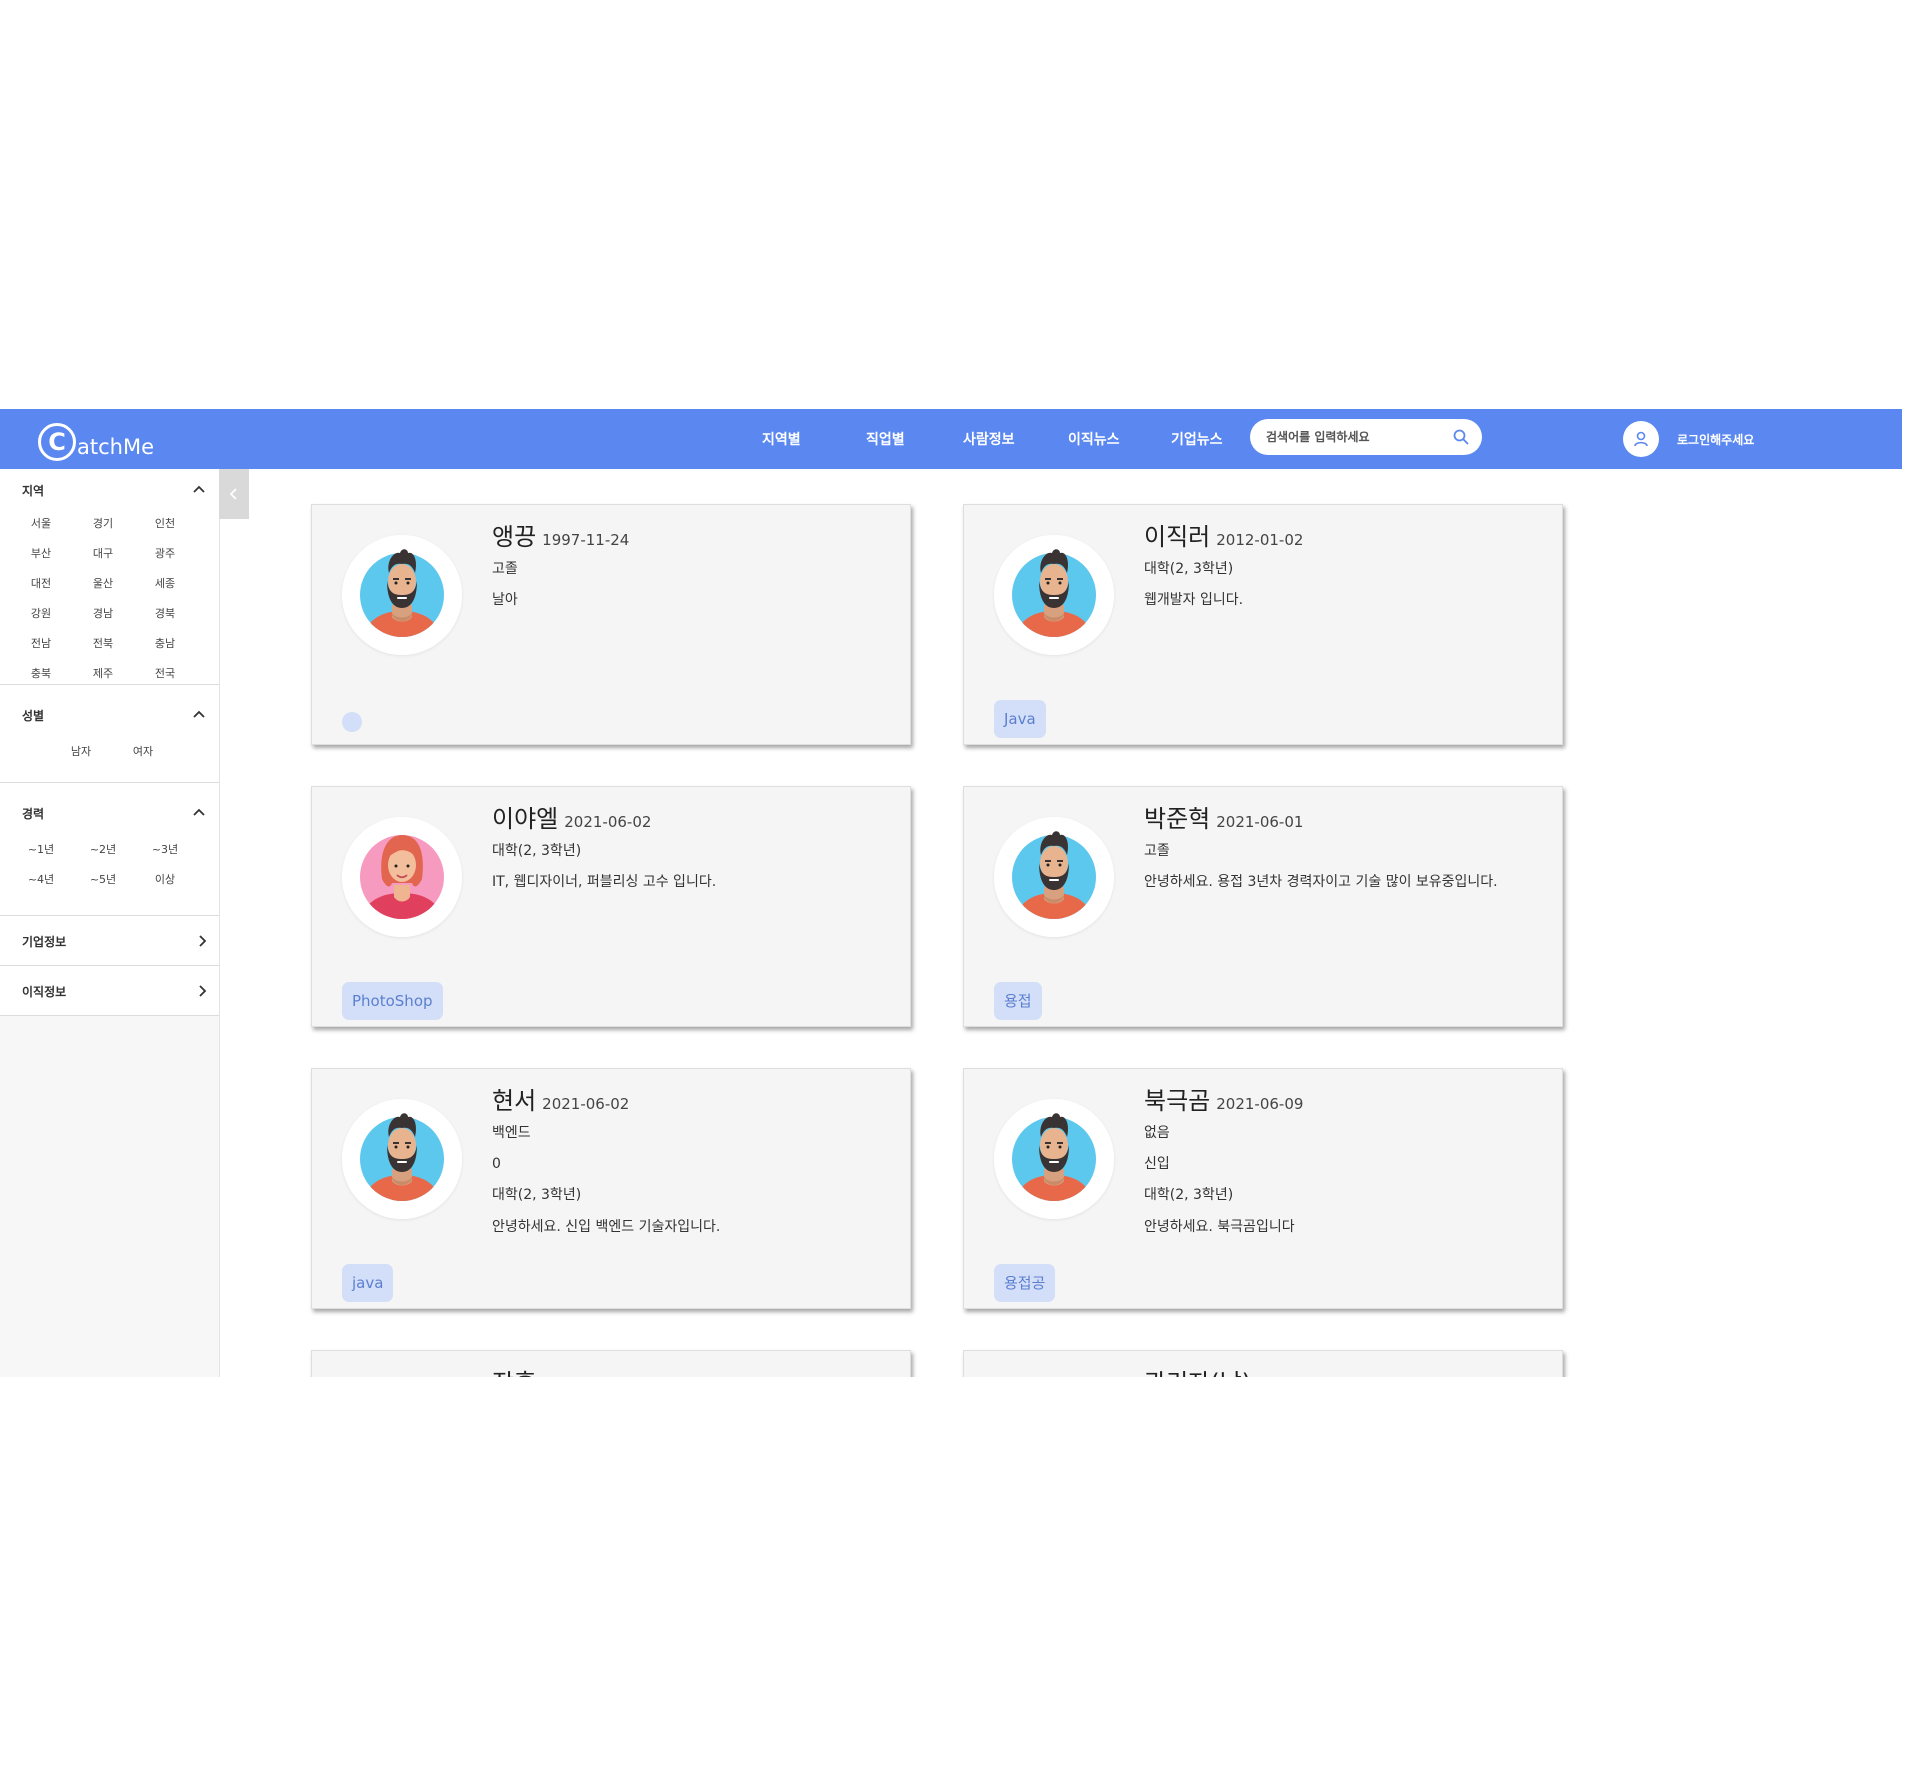 The width and height of the screenshot is (1920, 1788). What do you see at coordinates (81, 752) in the screenshot?
I see `gender-option-male: 남자` at bounding box center [81, 752].